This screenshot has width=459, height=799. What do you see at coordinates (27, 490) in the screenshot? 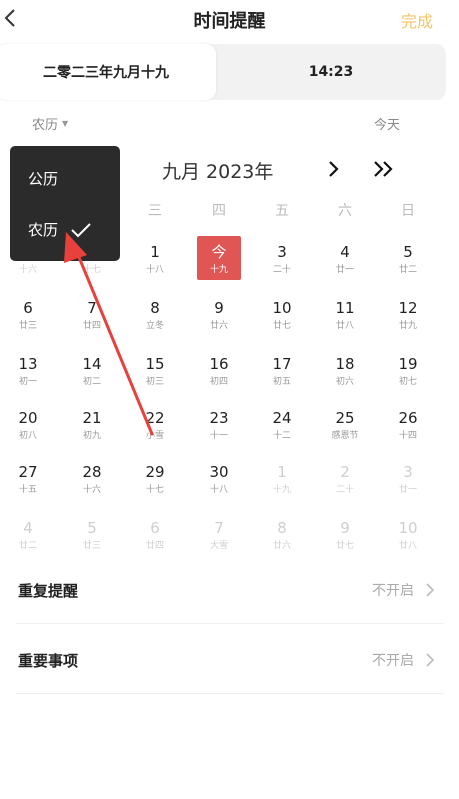
I see `lunar-date: 十五` at bounding box center [27, 490].